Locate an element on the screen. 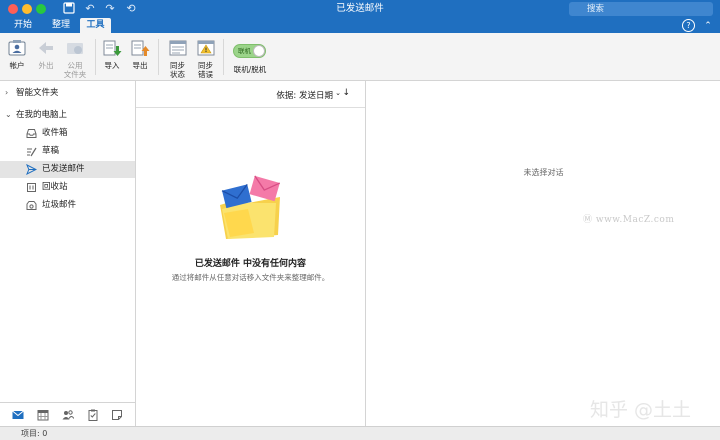  save-icon is located at coordinates (69, 9).